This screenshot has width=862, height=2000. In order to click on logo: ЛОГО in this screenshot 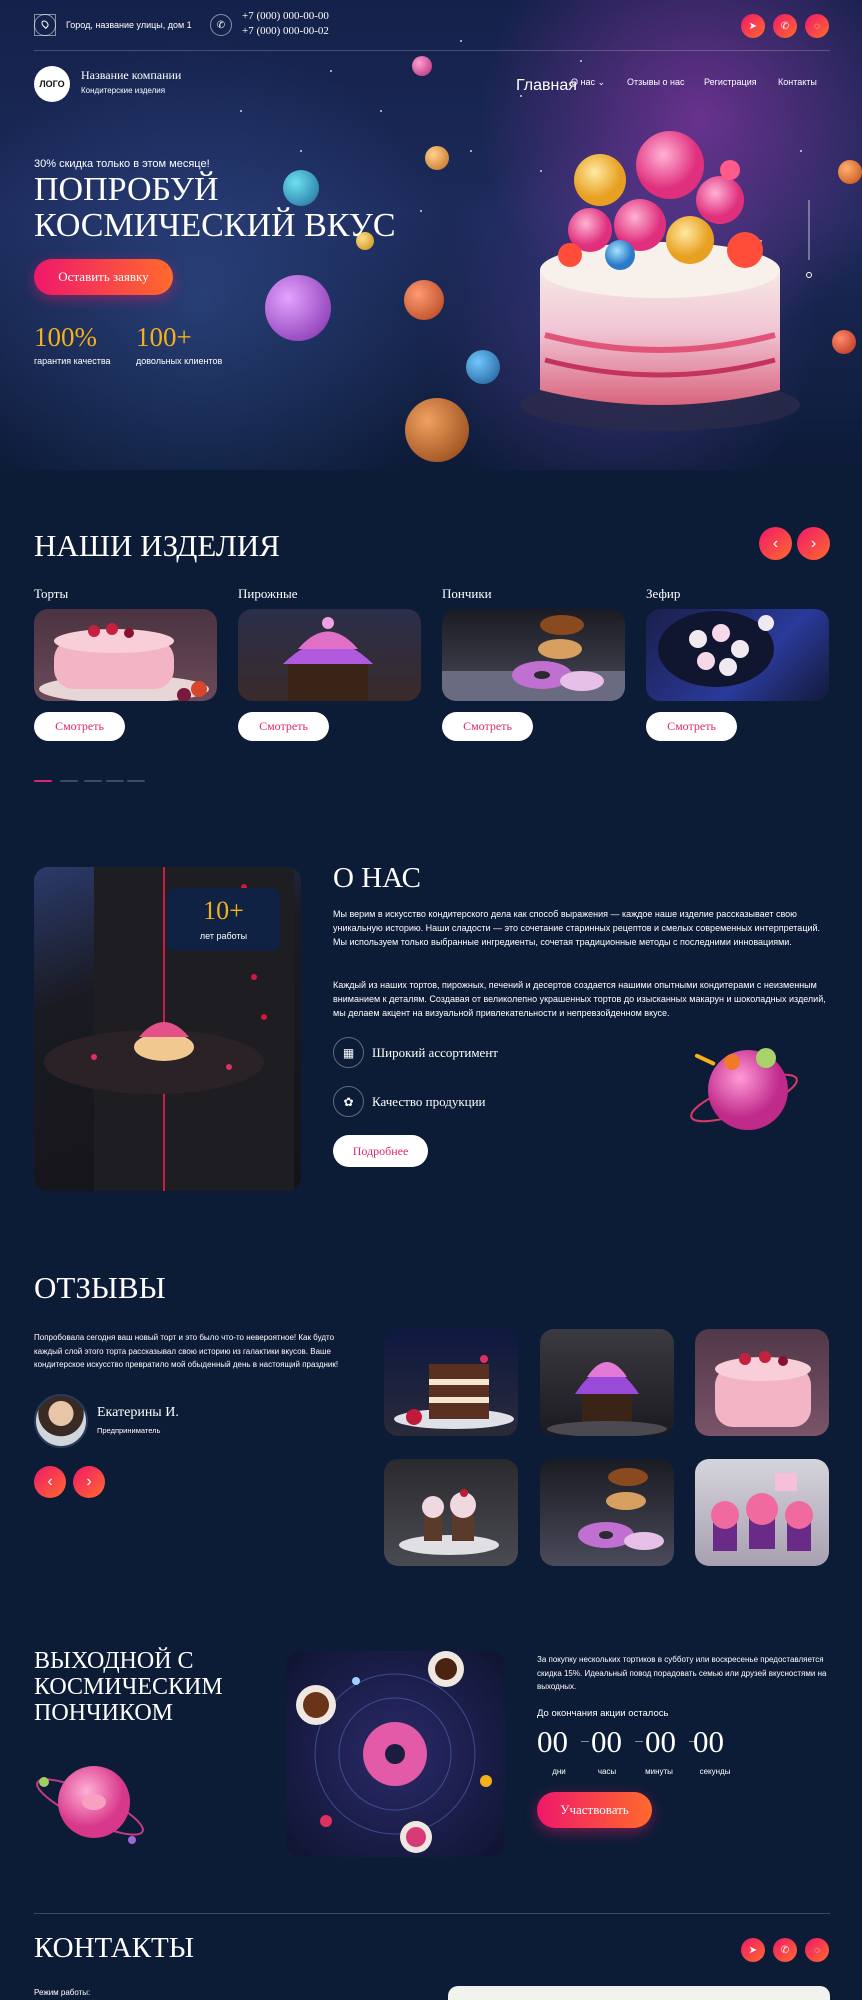, I will do `click(52, 84)`.